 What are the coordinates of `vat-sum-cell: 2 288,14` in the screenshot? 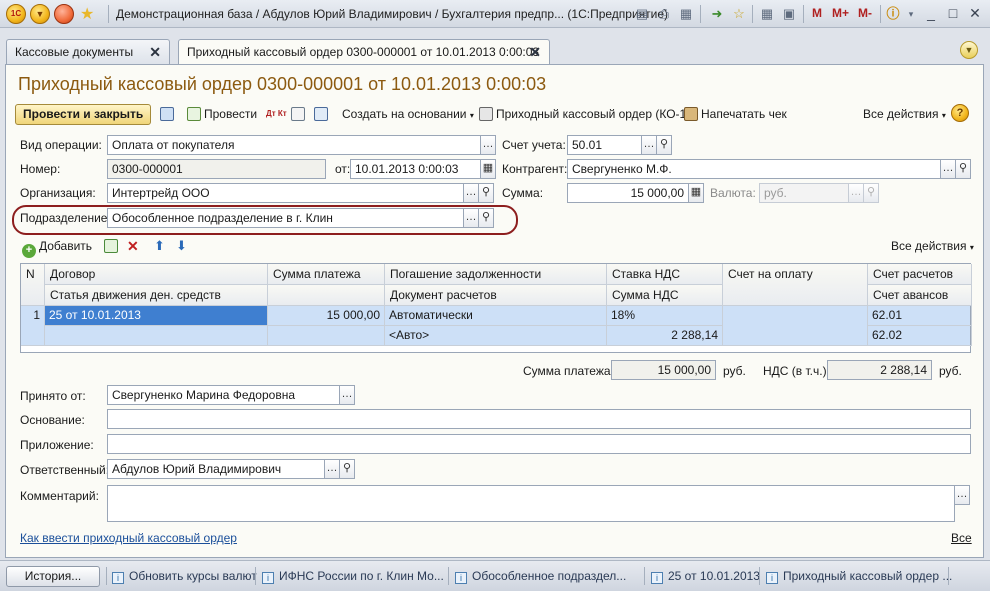 It's located at (665, 336).